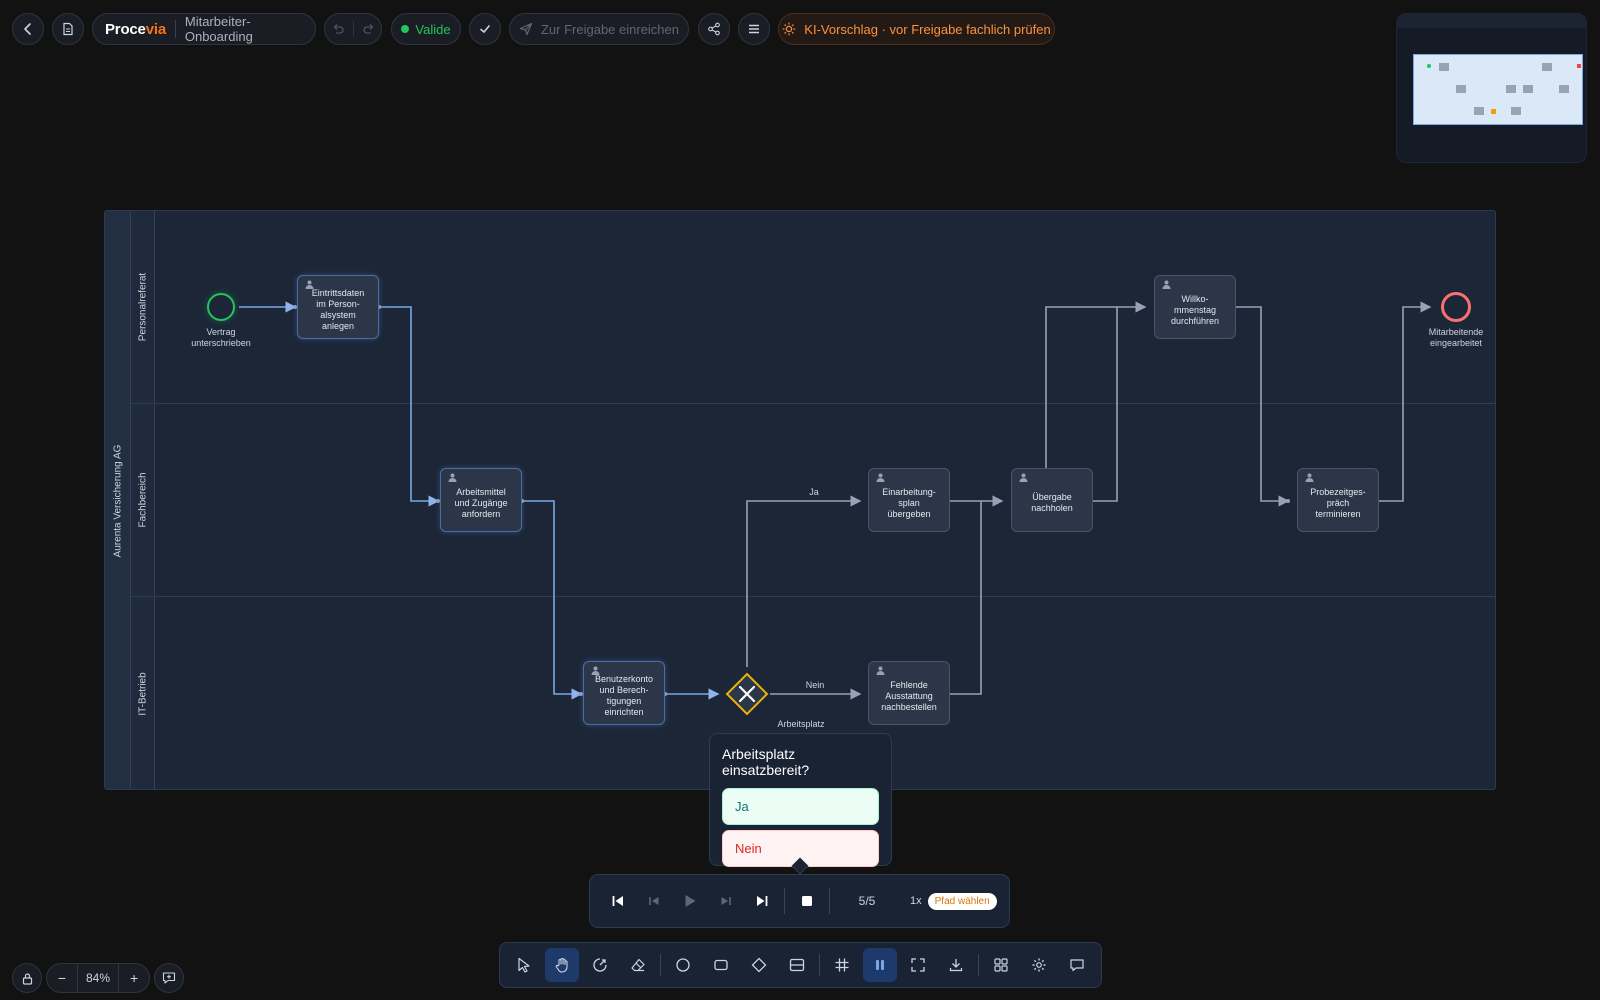 Image resolution: width=1600 pixels, height=1000 pixels. I want to click on download-button, so click(956, 965).